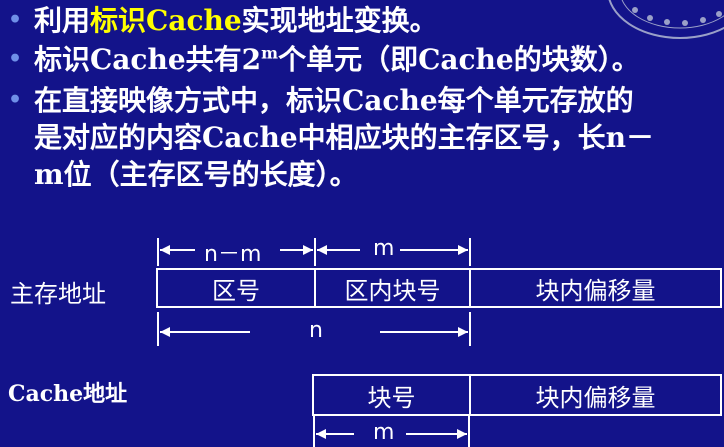 The image size is (724, 447). What do you see at coordinates (196, 174) in the screenshot?
I see `bullet-line: m位（主存区号的长度）。` at bounding box center [196, 174].